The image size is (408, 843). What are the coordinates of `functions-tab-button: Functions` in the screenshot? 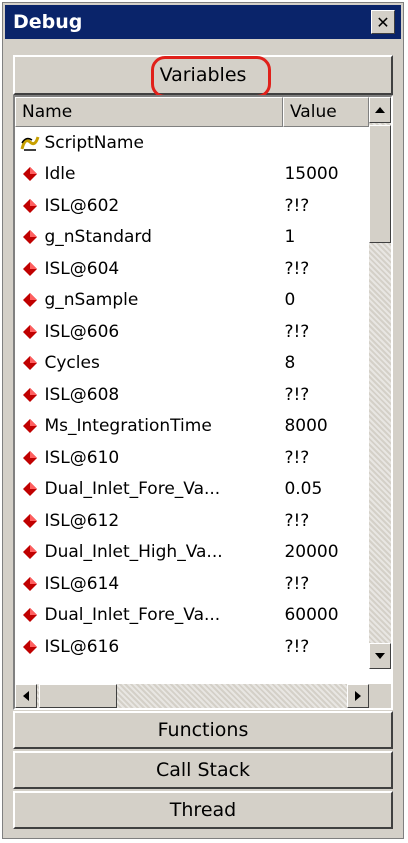 It's located at (203, 730).